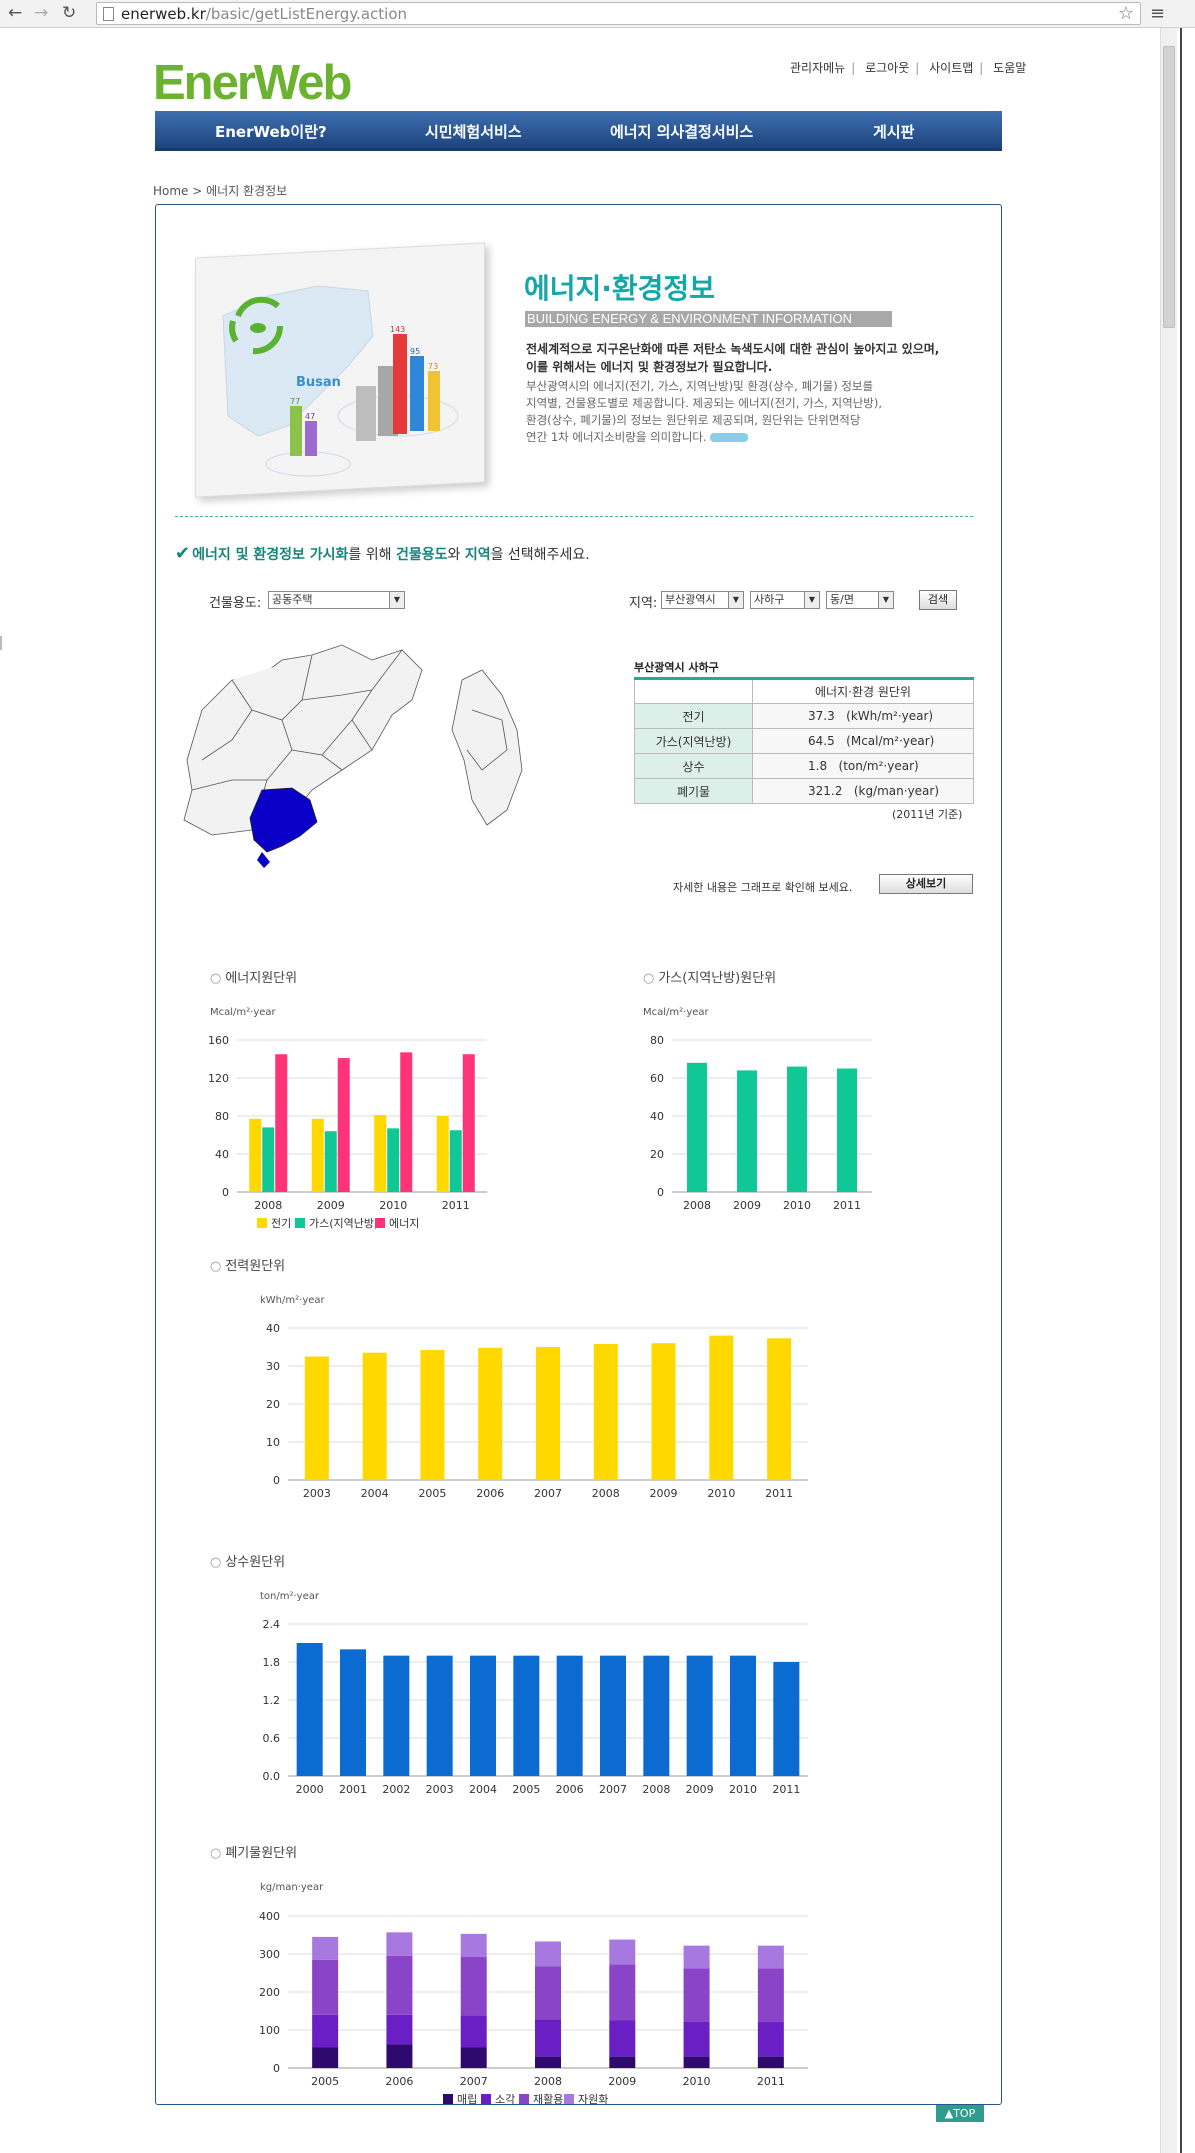  Describe the element at coordinates (243, 1012) in the screenshot. I see `chart-unit-energy: Mcal/m²·year` at that location.